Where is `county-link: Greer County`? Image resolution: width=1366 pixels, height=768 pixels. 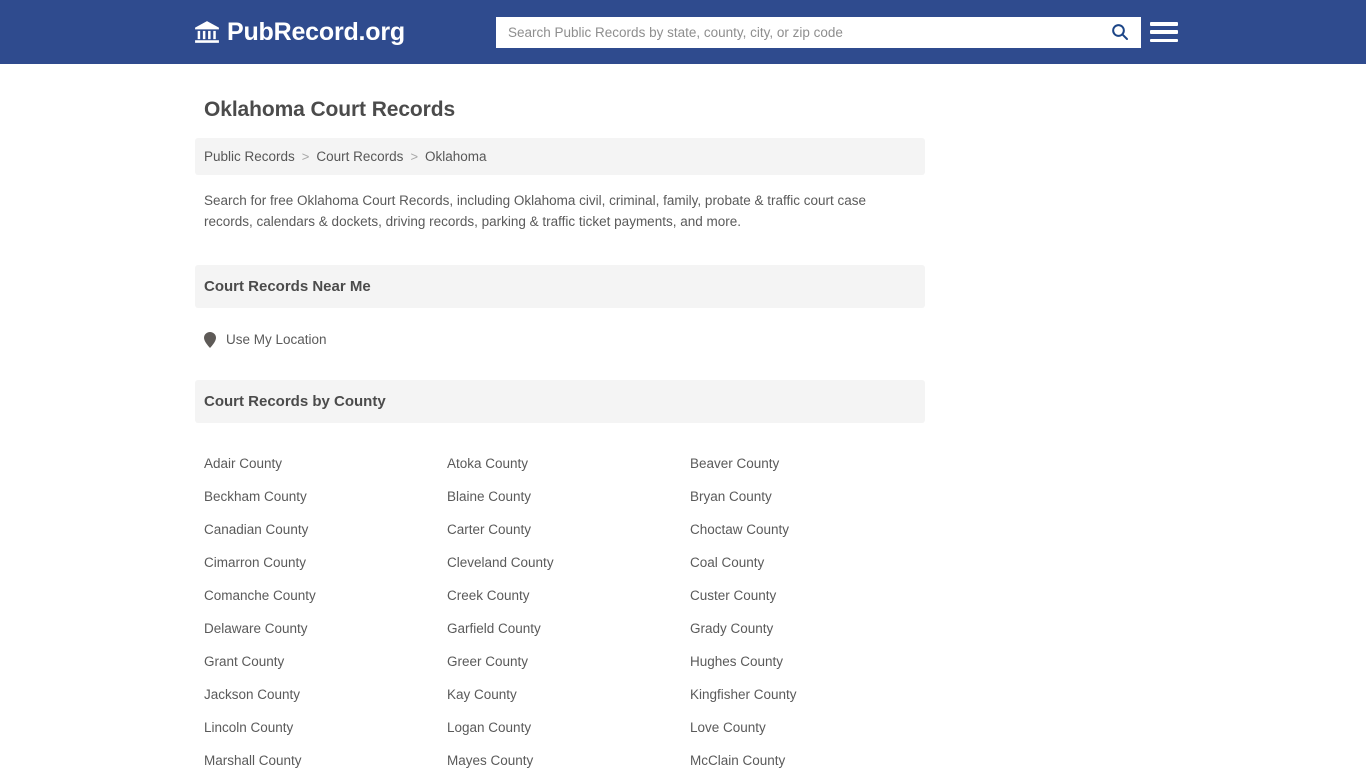 county-link: Greer County is located at coordinates (559, 661).